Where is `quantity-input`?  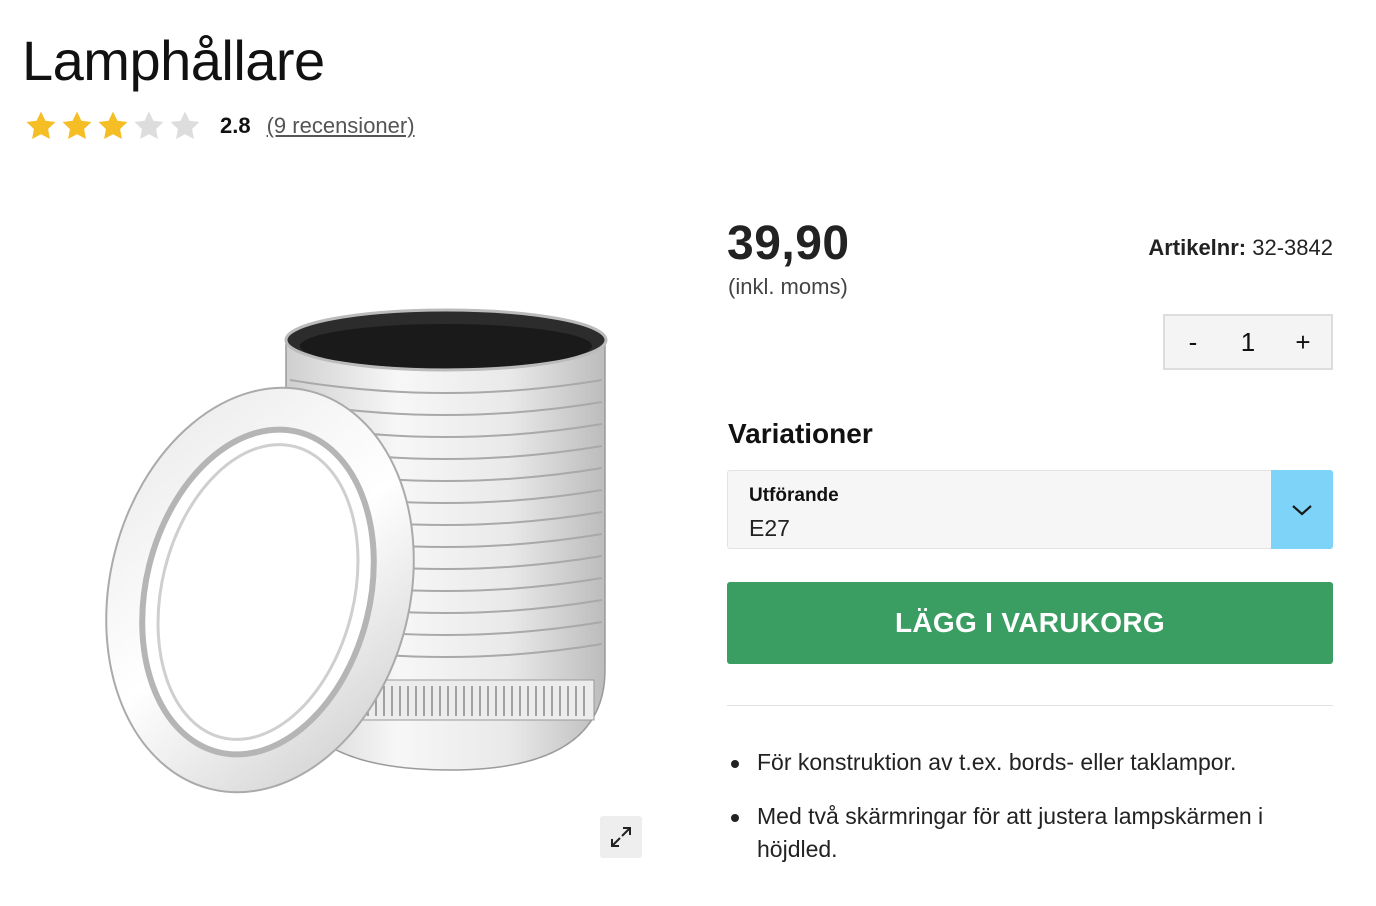
quantity-input is located at coordinates (1248, 342).